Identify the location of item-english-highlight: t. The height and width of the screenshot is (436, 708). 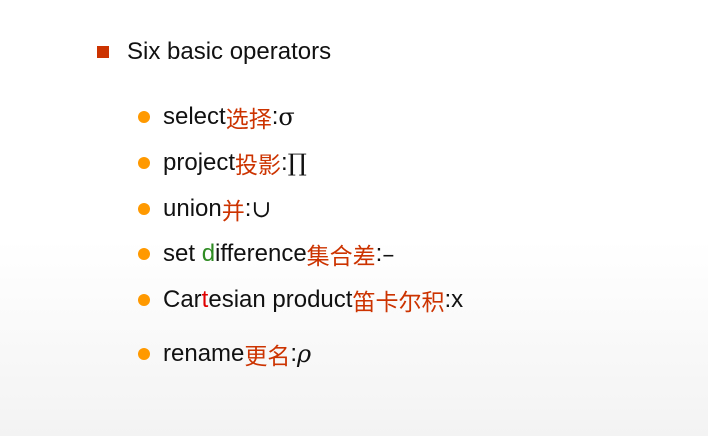
(205, 299).